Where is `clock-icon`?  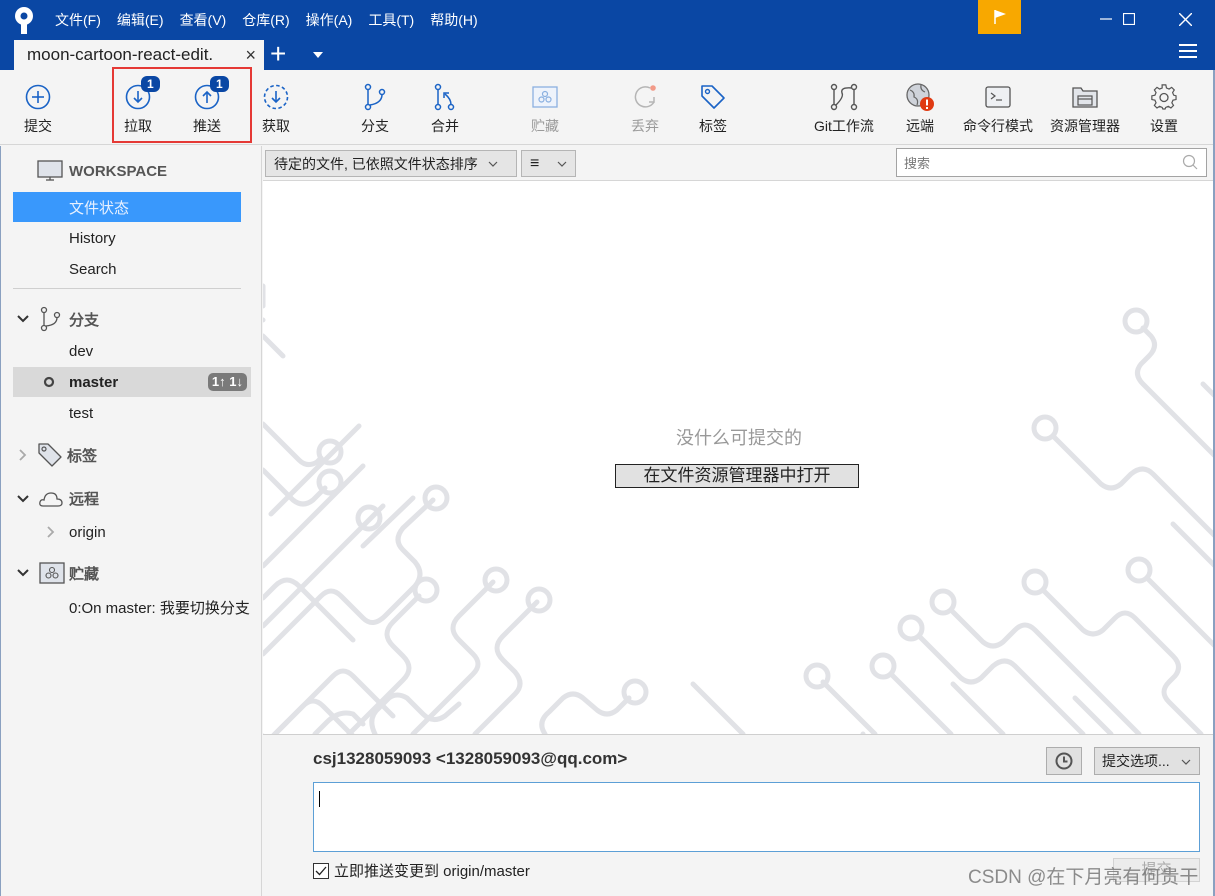
clock-icon is located at coordinates (1064, 761).